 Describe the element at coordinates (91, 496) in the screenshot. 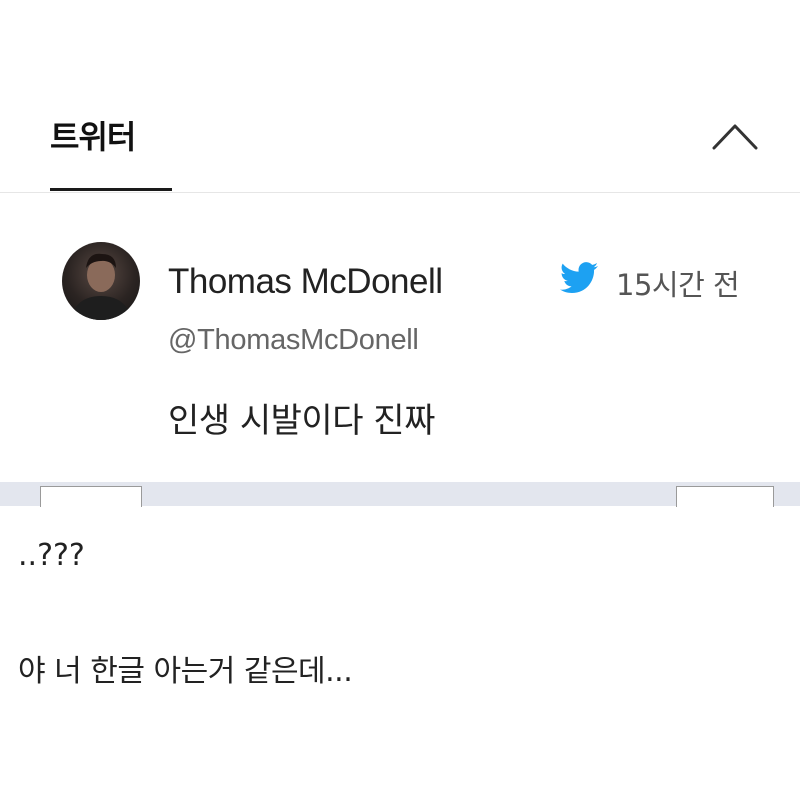

I see `tab-box-left` at that location.